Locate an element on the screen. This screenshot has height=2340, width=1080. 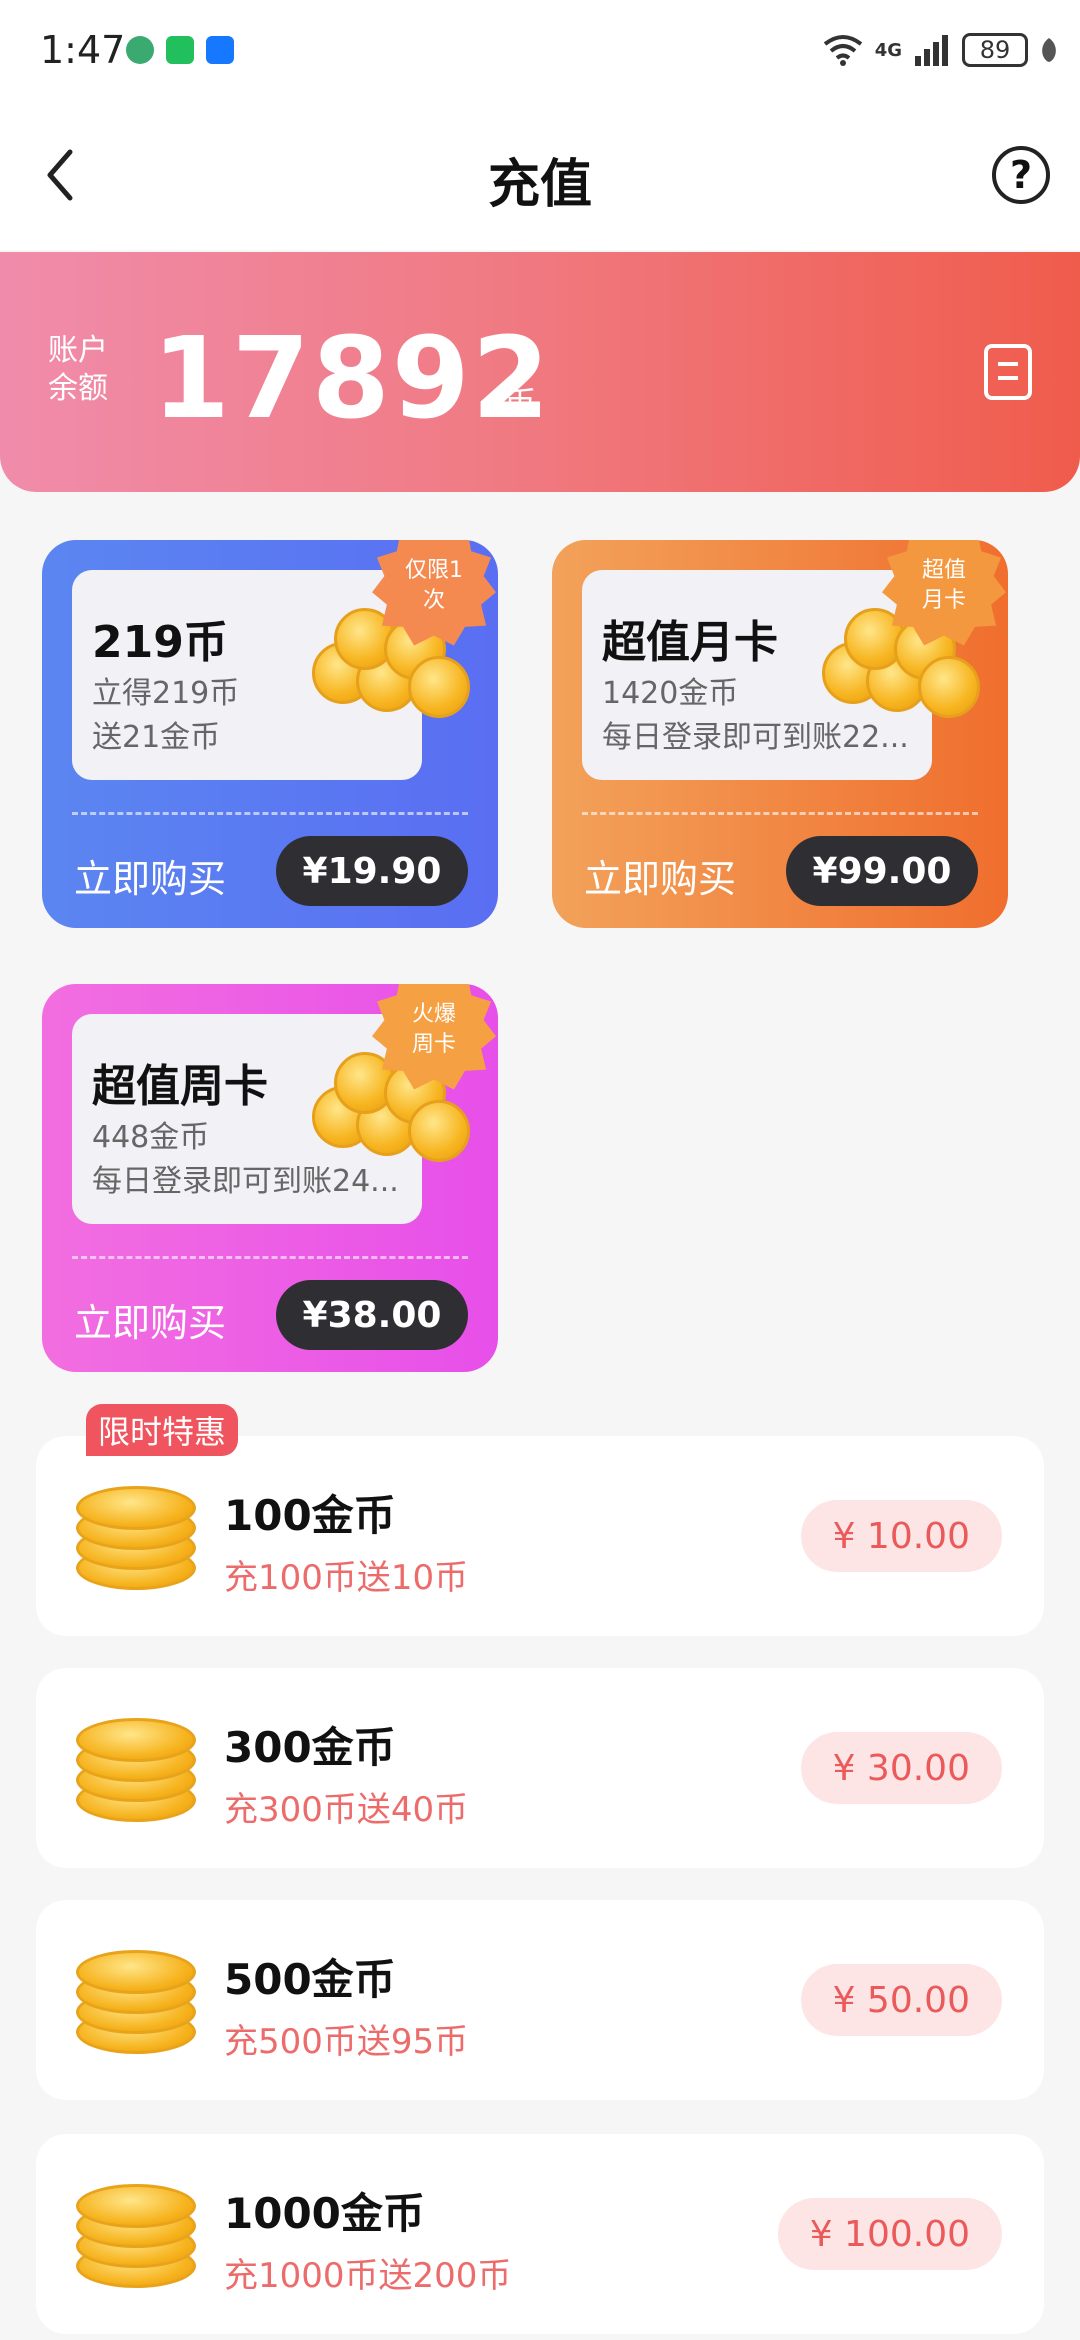
buy-price-button: ¥99.00 is located at coordinates (882, 871).